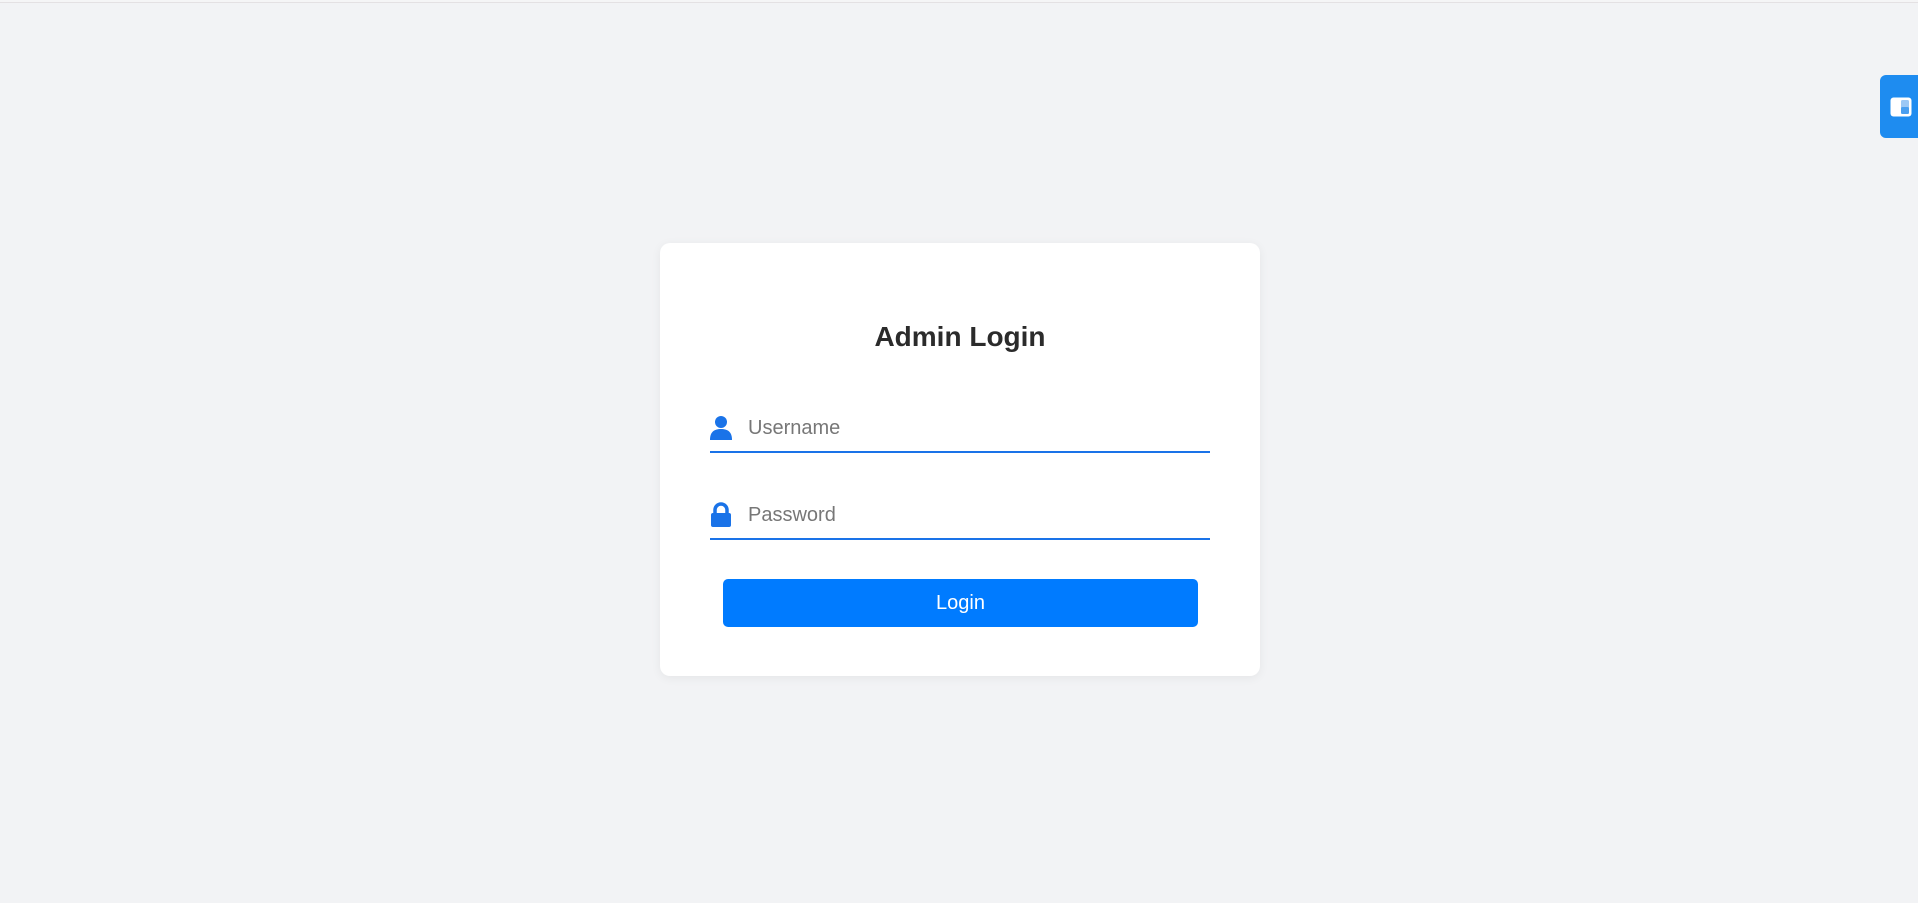  Describe the element at coordinates (960, 336) in the screenshot. I see `page-title: Admin Login` at that location.